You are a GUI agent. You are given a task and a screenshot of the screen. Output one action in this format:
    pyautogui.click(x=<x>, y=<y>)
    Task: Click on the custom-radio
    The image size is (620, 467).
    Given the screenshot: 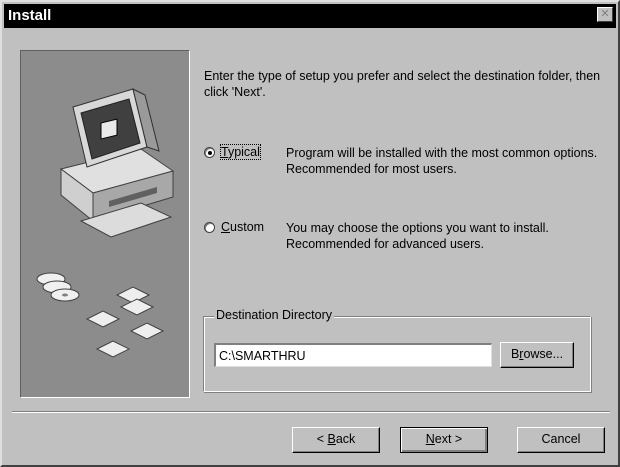 What is the action you would take?
    pyautogui.click(x=209, y=227)
    